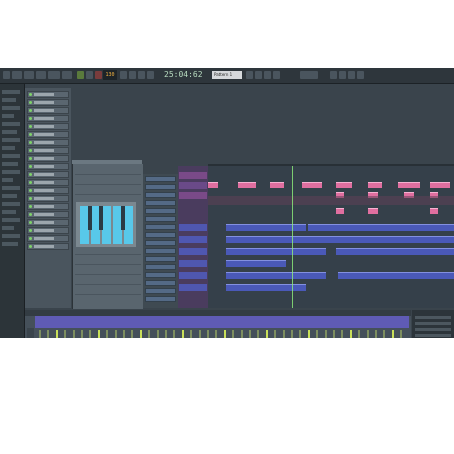  I want to click on tool-pencil-icon, so click(258, 75).